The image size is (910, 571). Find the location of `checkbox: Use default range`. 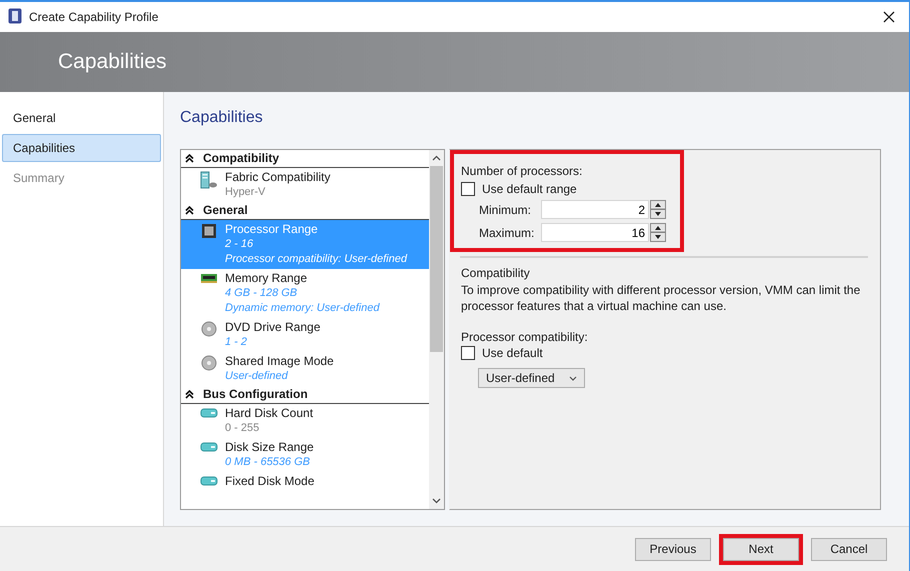

checkbox: Use default range is located at coordinates (563, 189).